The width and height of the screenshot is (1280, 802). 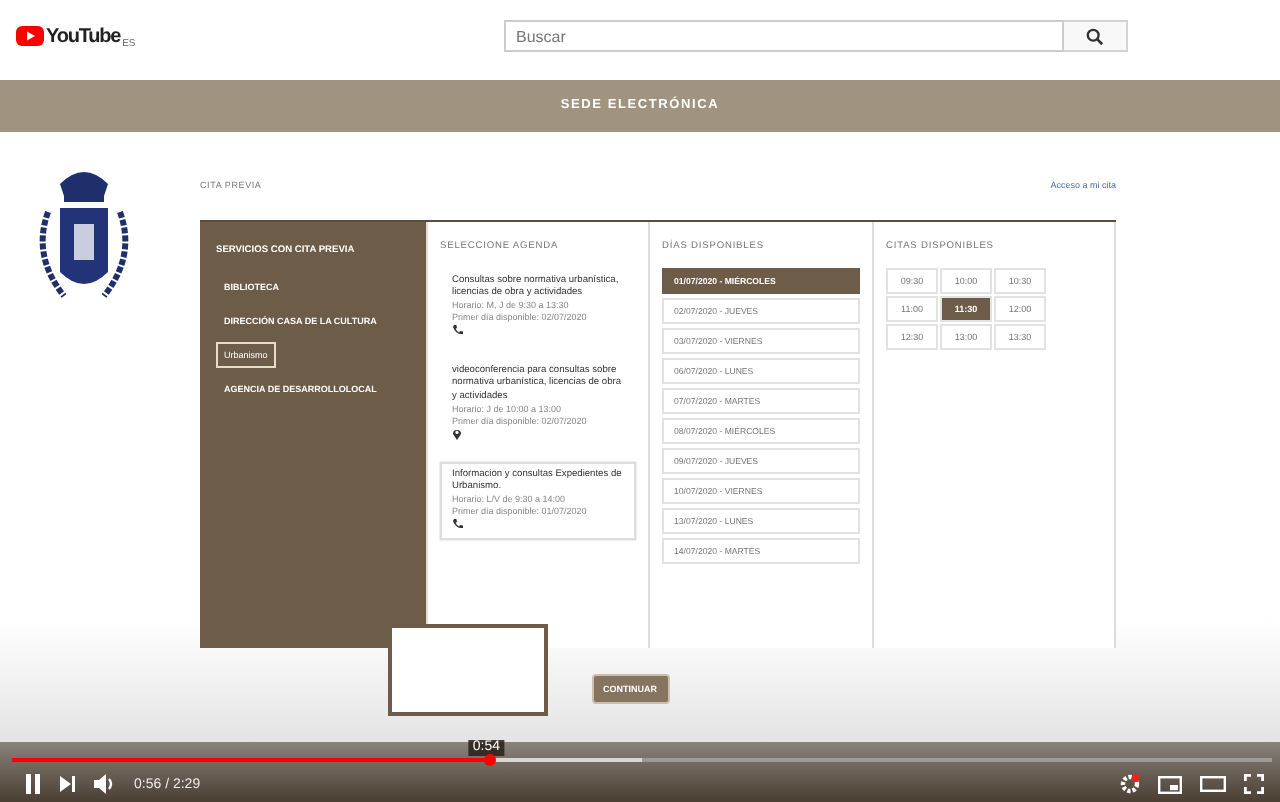 What do you see at coordinates (784, 36) in the screenshot?
I see `search-field: Buscar` at bounding box center [784, 36].